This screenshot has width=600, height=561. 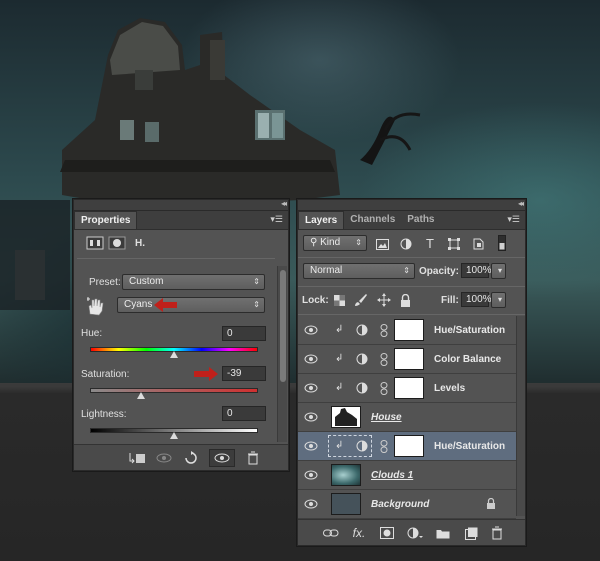 What do you see at coordinates (498, 300) in the screenshot?
I see `fill-dropdown-button: ▾` at bounding box center [498, 300].